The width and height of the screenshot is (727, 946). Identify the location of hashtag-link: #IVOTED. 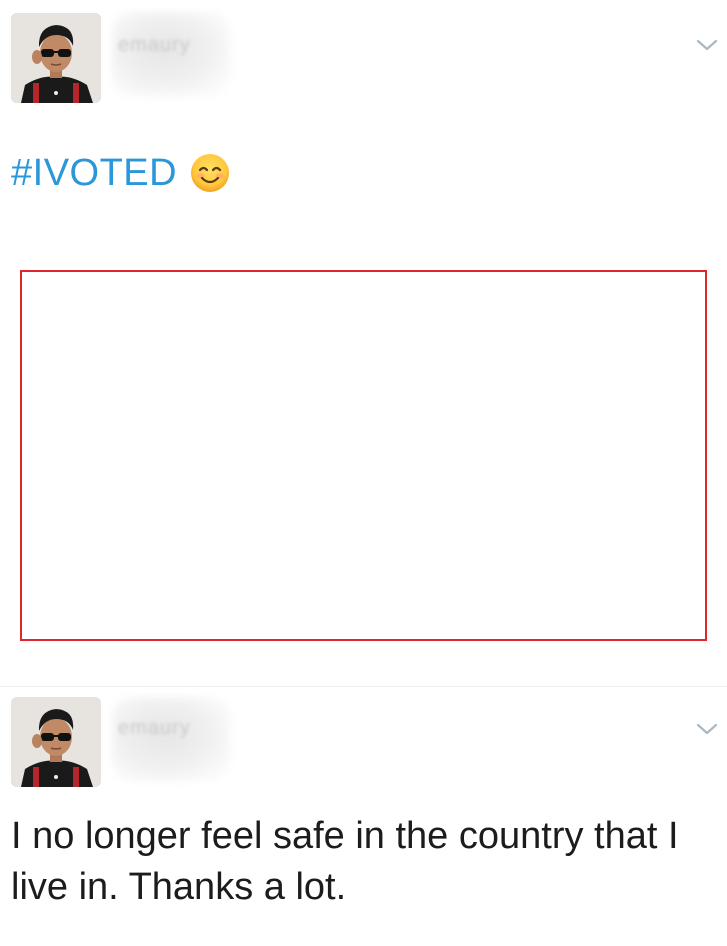
(94, 173).